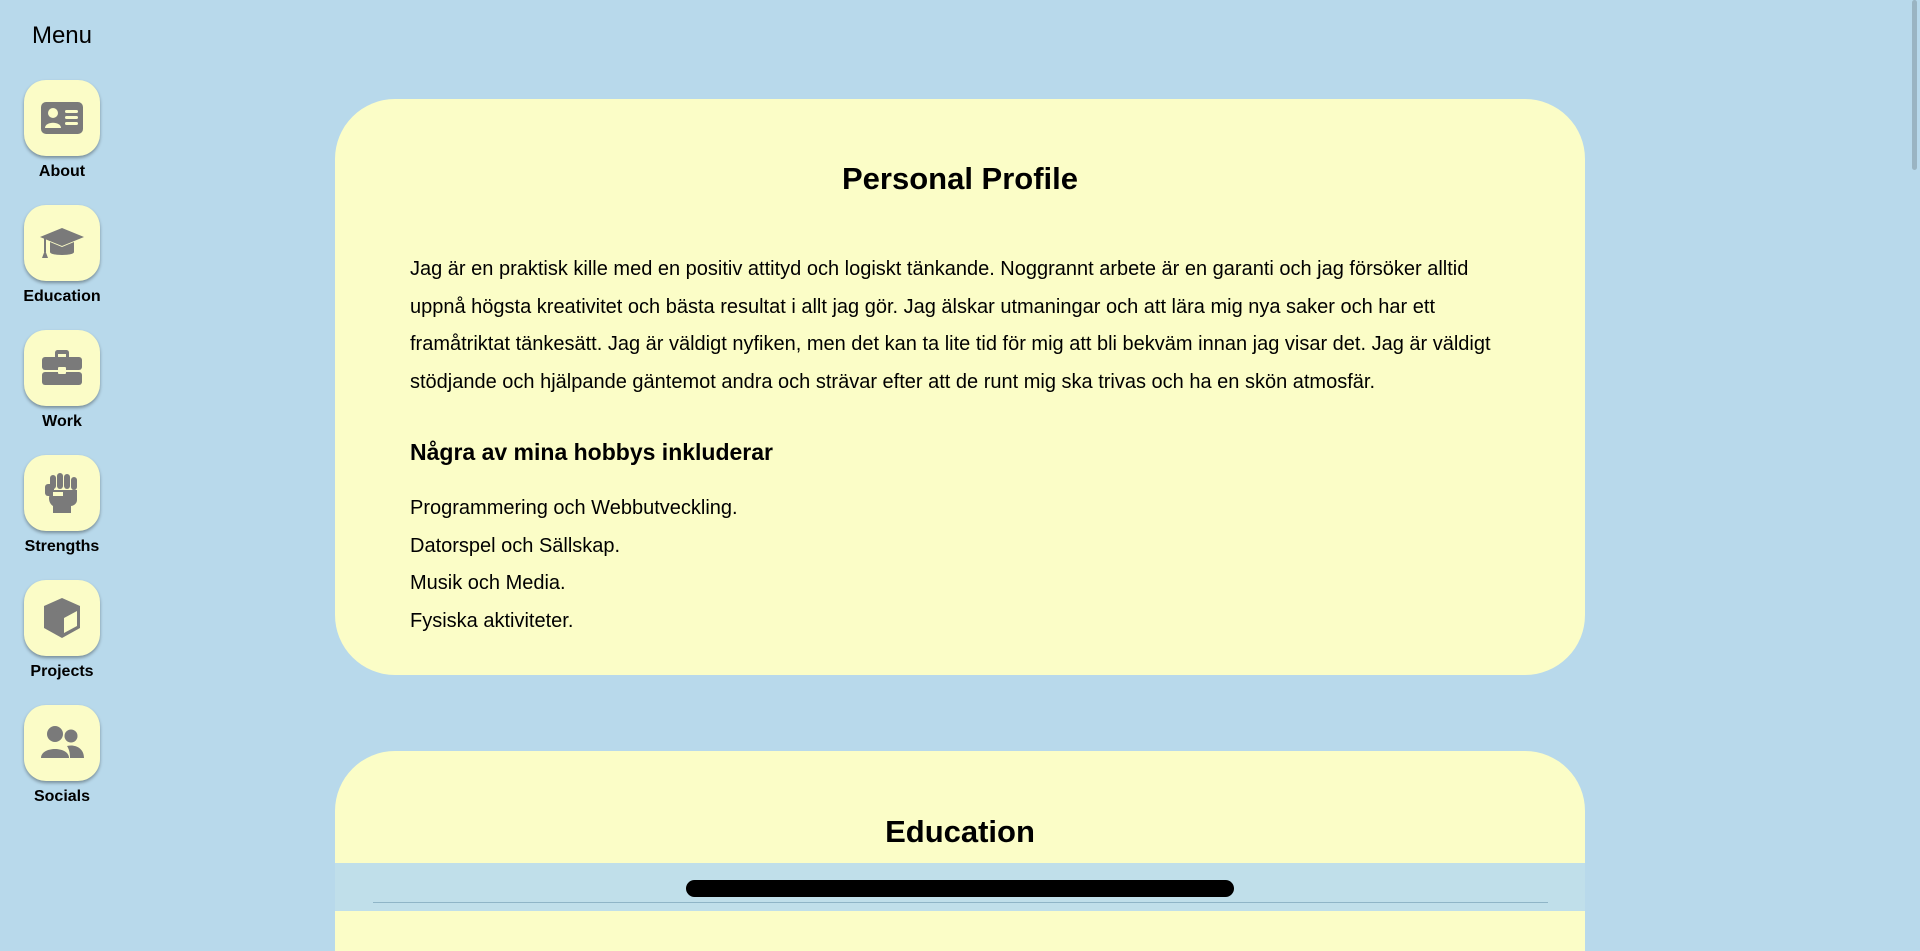  I want to click on nav-label-strengths: Strengths, so click(62, 546).